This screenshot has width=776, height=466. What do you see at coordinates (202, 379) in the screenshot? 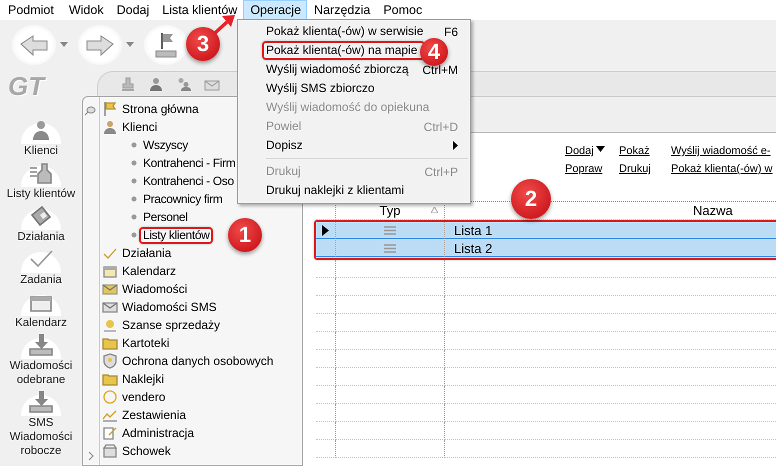
I see `tree-item: Naklejki` at bounding box center [202, 379].